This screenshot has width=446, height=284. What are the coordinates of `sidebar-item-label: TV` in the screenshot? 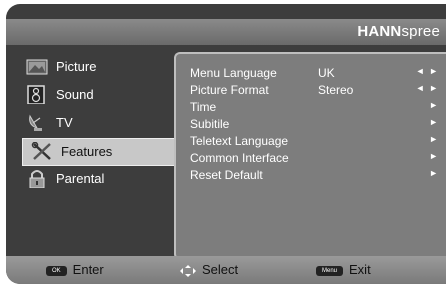 It's located at (64, 122).